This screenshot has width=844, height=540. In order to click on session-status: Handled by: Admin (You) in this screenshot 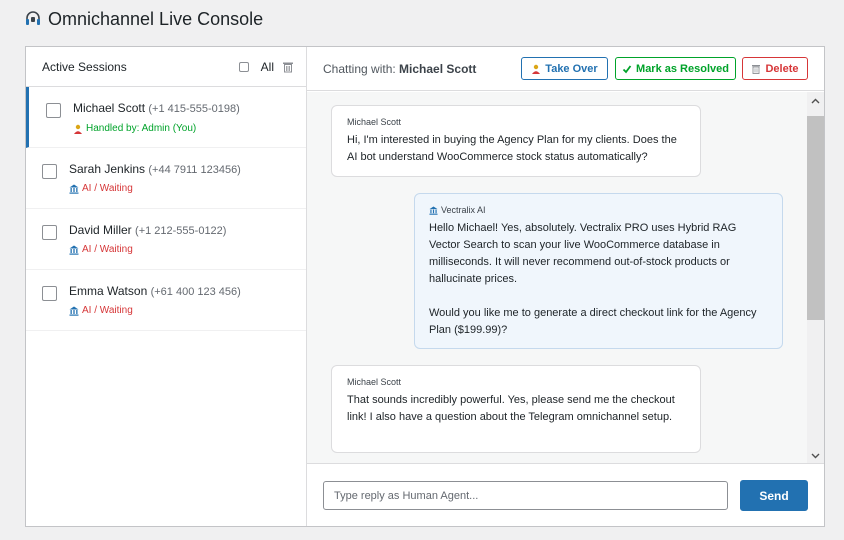, I will do `click(134, 128)`.